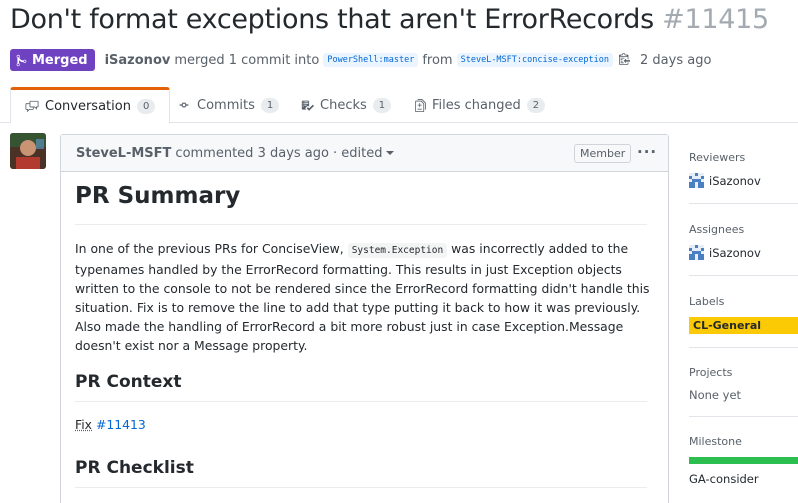 Image resolution: width=798 pixels, height=503 pixels. What do you see at coordinates (246, 60) in the screenshot?
I see `merge-text: merged 1 commit into` at bounding box center [246, 60].